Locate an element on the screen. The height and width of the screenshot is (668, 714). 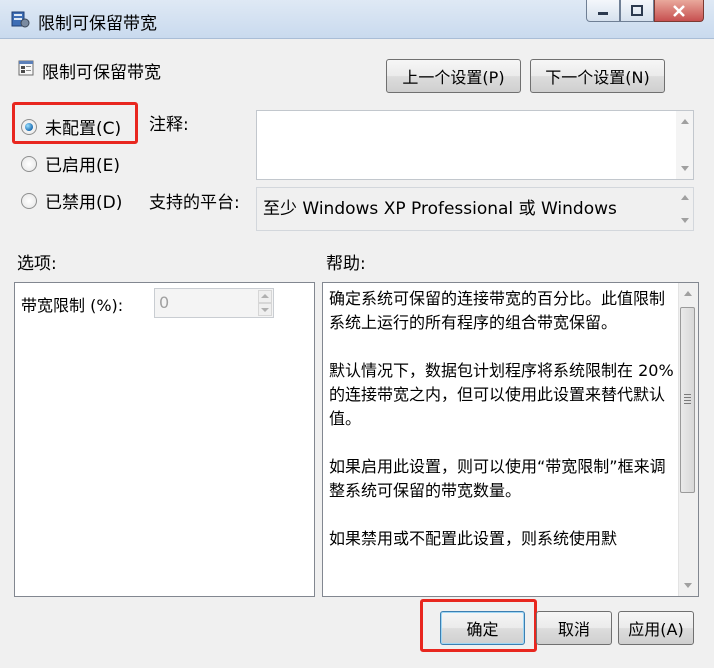
help-paragraph: 如果启用此设置，则可以使用“带宽限制”框来调整系统可保留的带宽数量。 is located at coordinates (497, 478).